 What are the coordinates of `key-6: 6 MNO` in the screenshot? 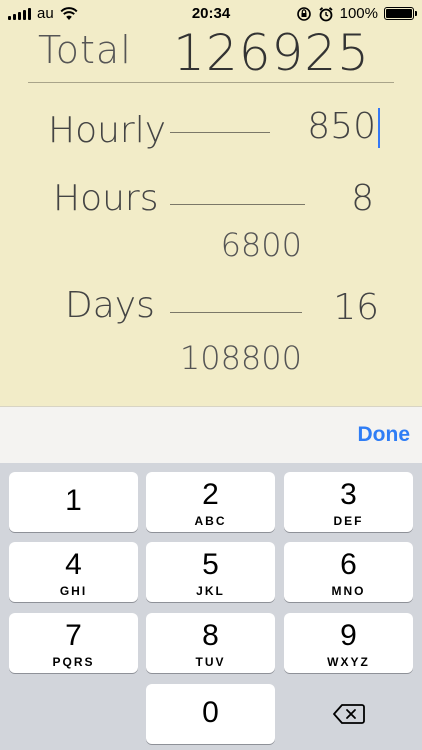 It's located at (348, 572).